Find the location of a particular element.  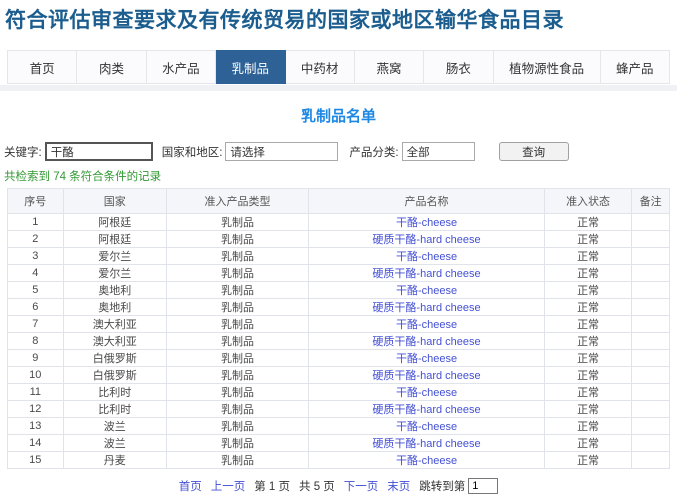

cell-seq: 2 is located at coordinates (35, 239).